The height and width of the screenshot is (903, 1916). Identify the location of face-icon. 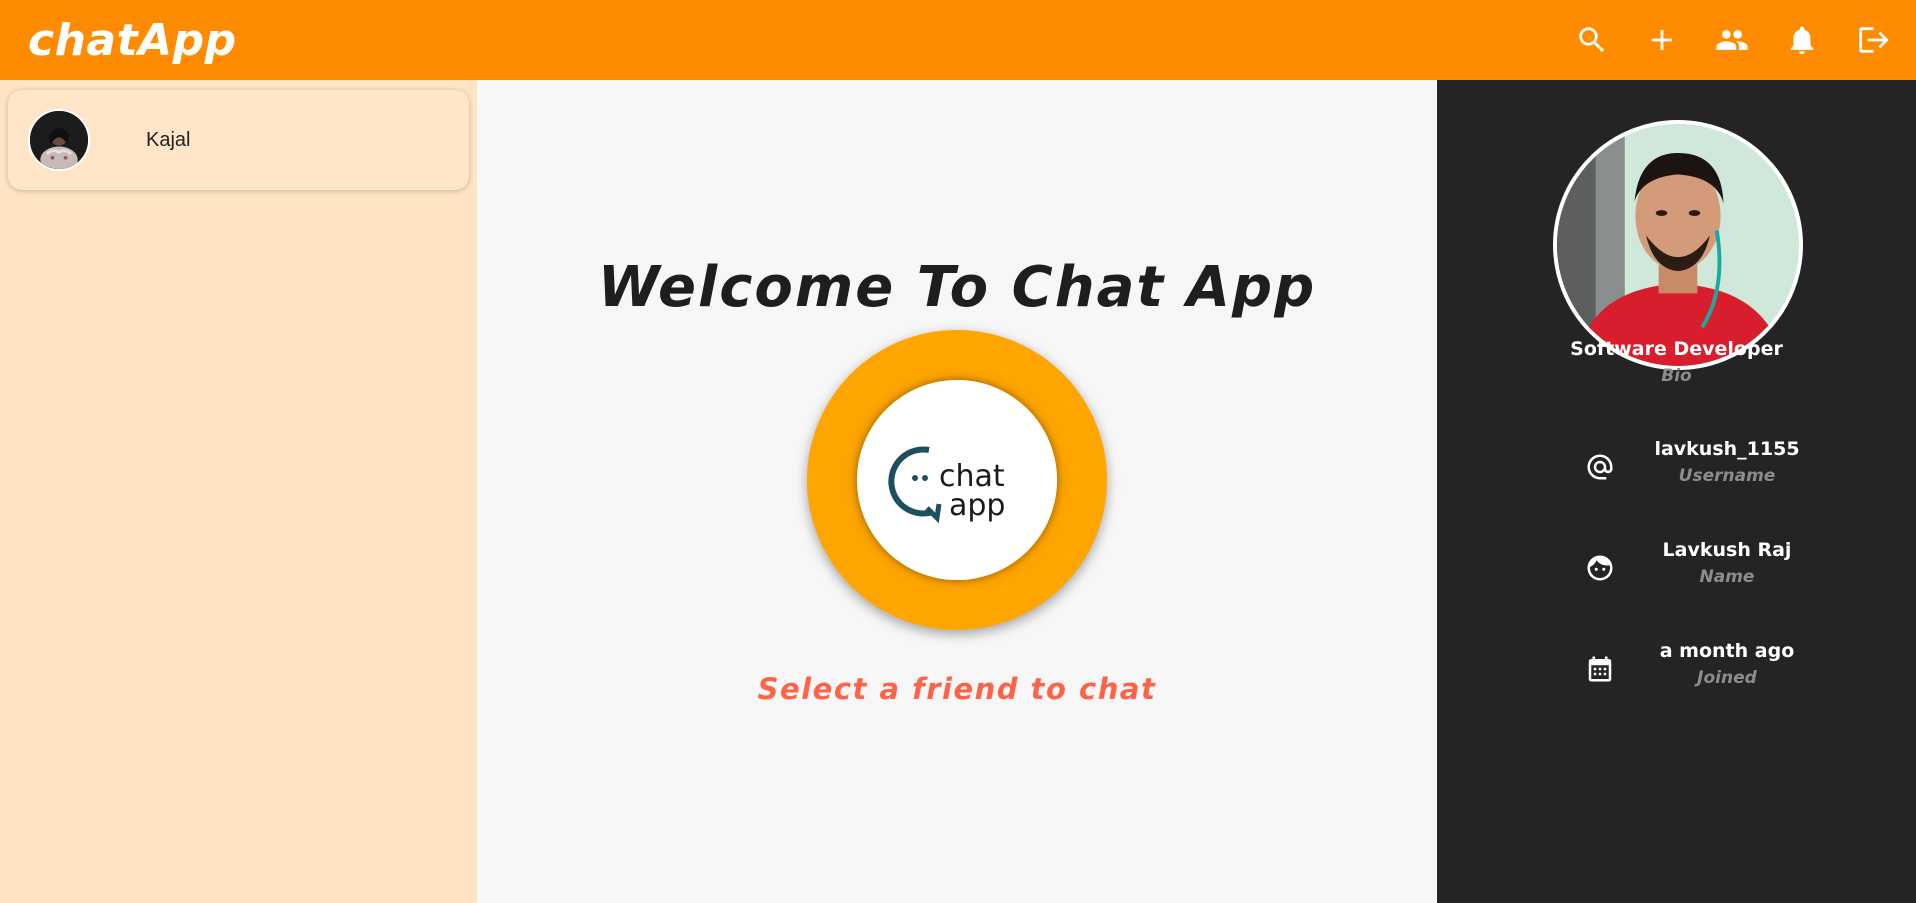
(1600, 568).